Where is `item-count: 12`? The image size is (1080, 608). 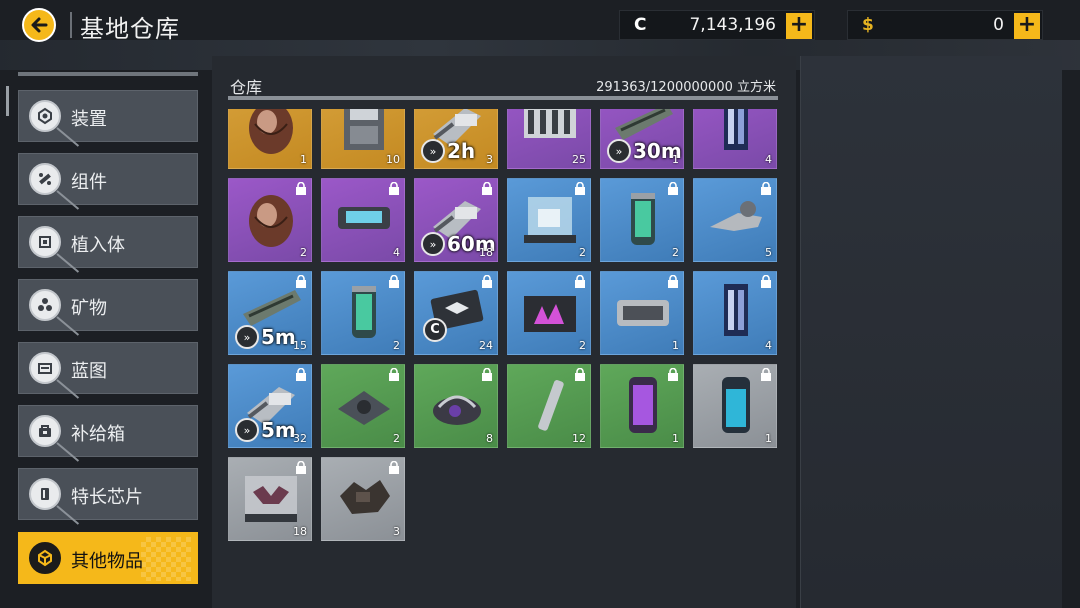 item-count: 12 is located at coordinates (579, 438).